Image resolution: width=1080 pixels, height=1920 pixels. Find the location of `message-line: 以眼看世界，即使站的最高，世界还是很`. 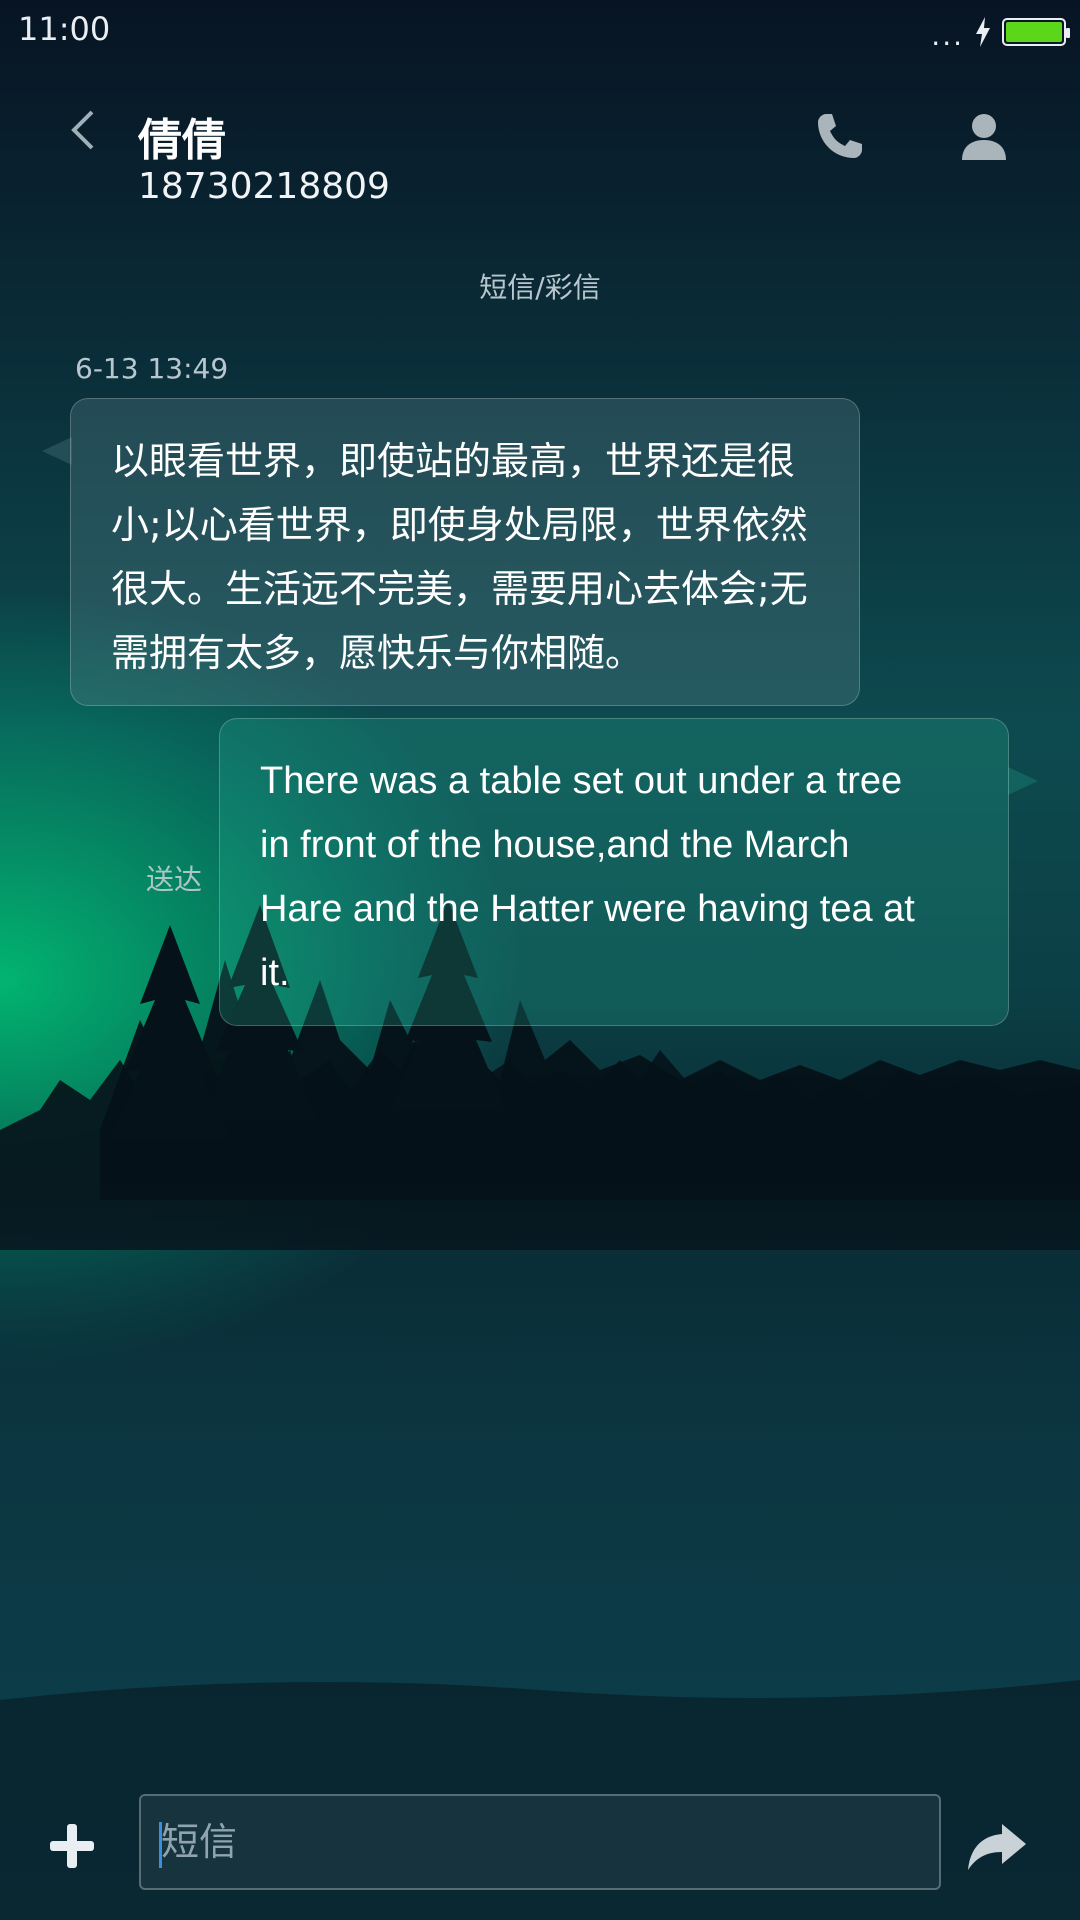

message-line: 以眼看世界，即使站的最高，世界还是很 is located at coordinates (453, 461).